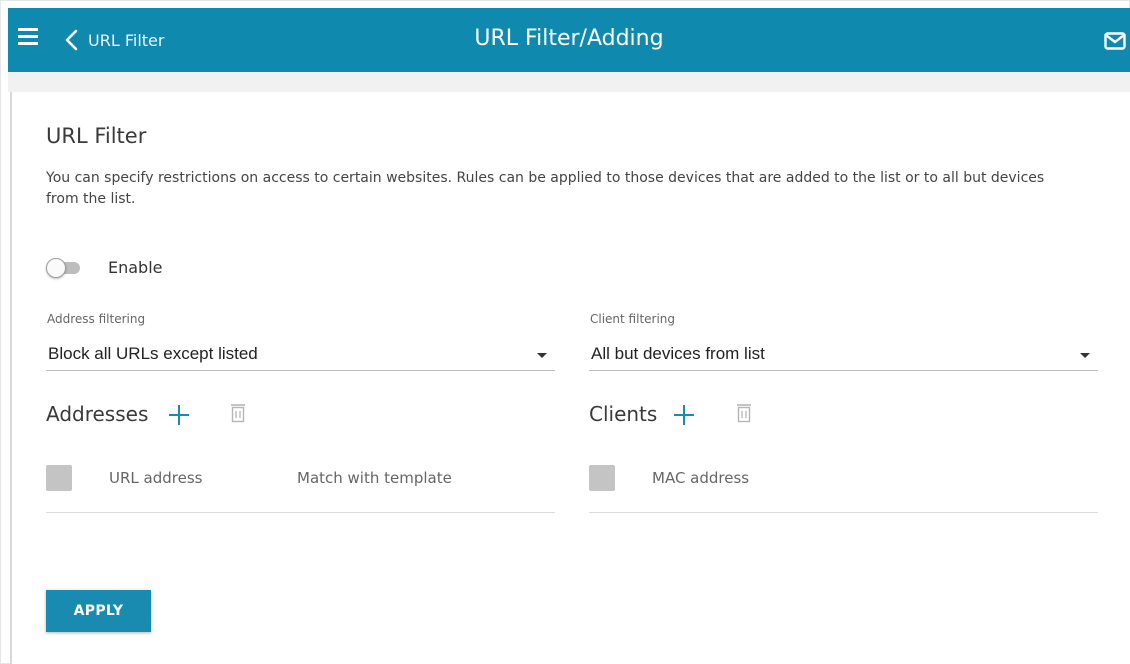 The image size is (1130, 664). I want to click on delete-address-icon, so click(238, 413).